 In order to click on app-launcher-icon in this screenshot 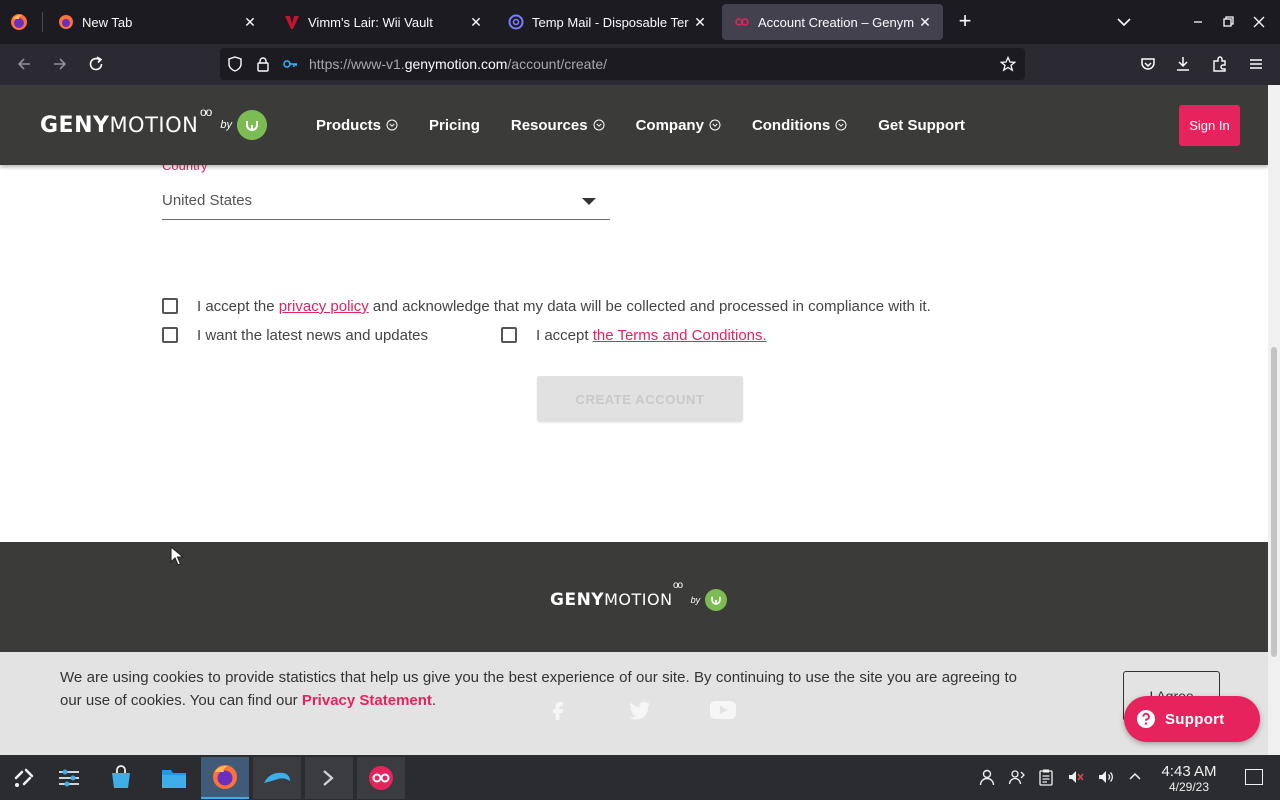, I will do `click(24, 778)`.